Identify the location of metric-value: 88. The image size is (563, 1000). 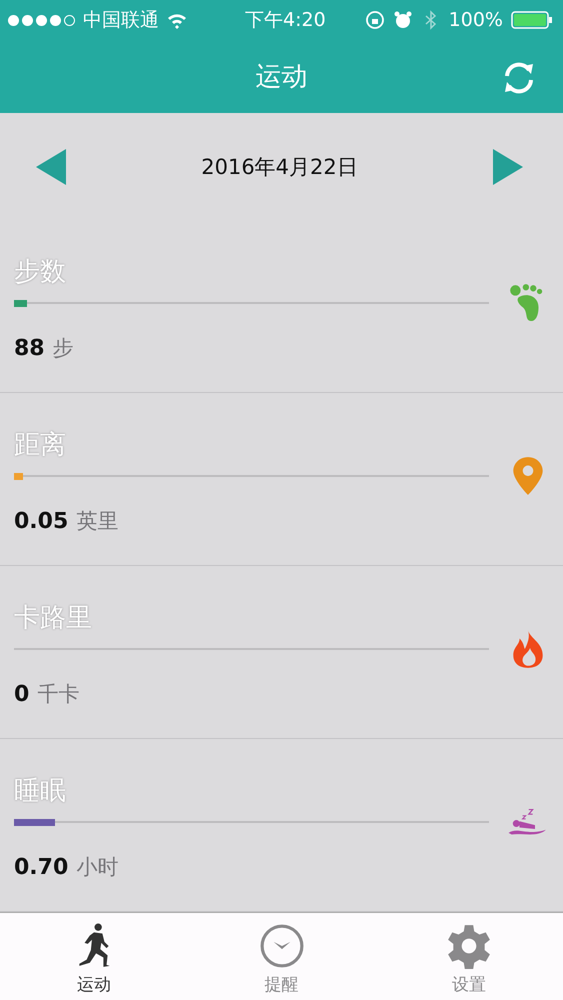
(29, 348).